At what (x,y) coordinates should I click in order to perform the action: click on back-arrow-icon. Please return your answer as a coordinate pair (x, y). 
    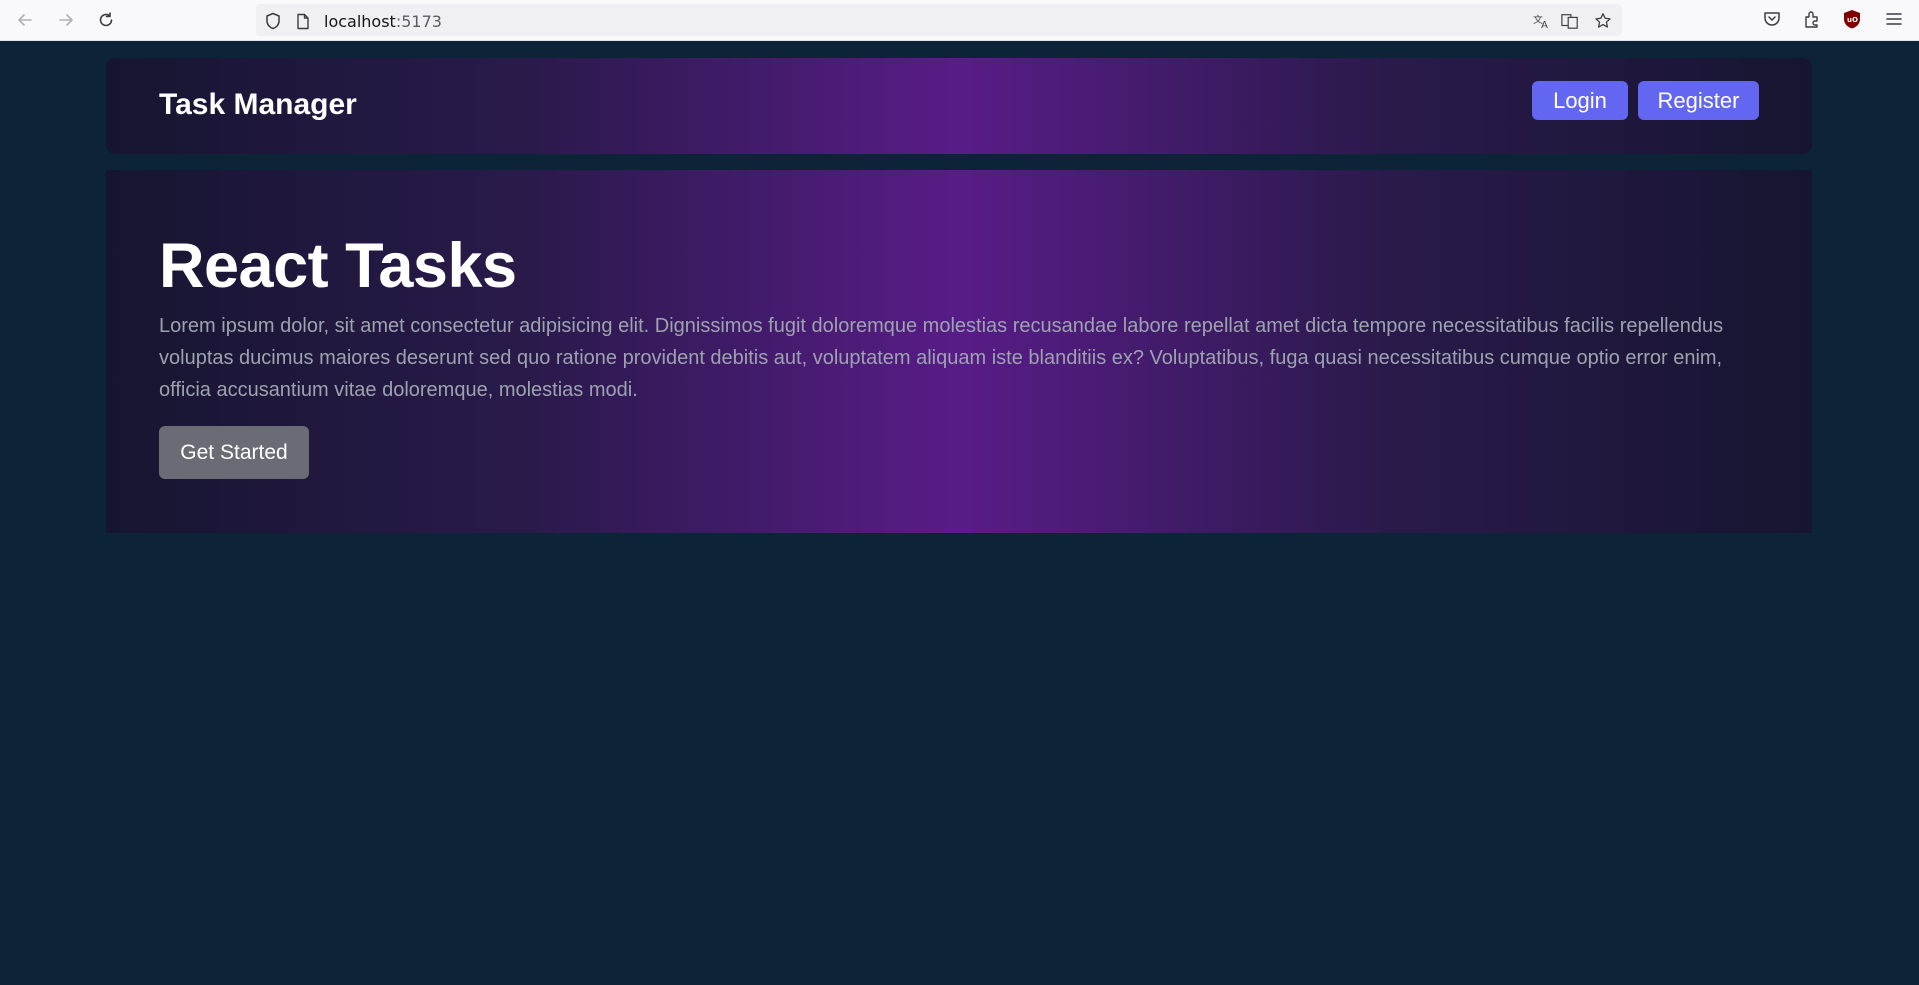
    Looking at the image, I should click on (25, 20).